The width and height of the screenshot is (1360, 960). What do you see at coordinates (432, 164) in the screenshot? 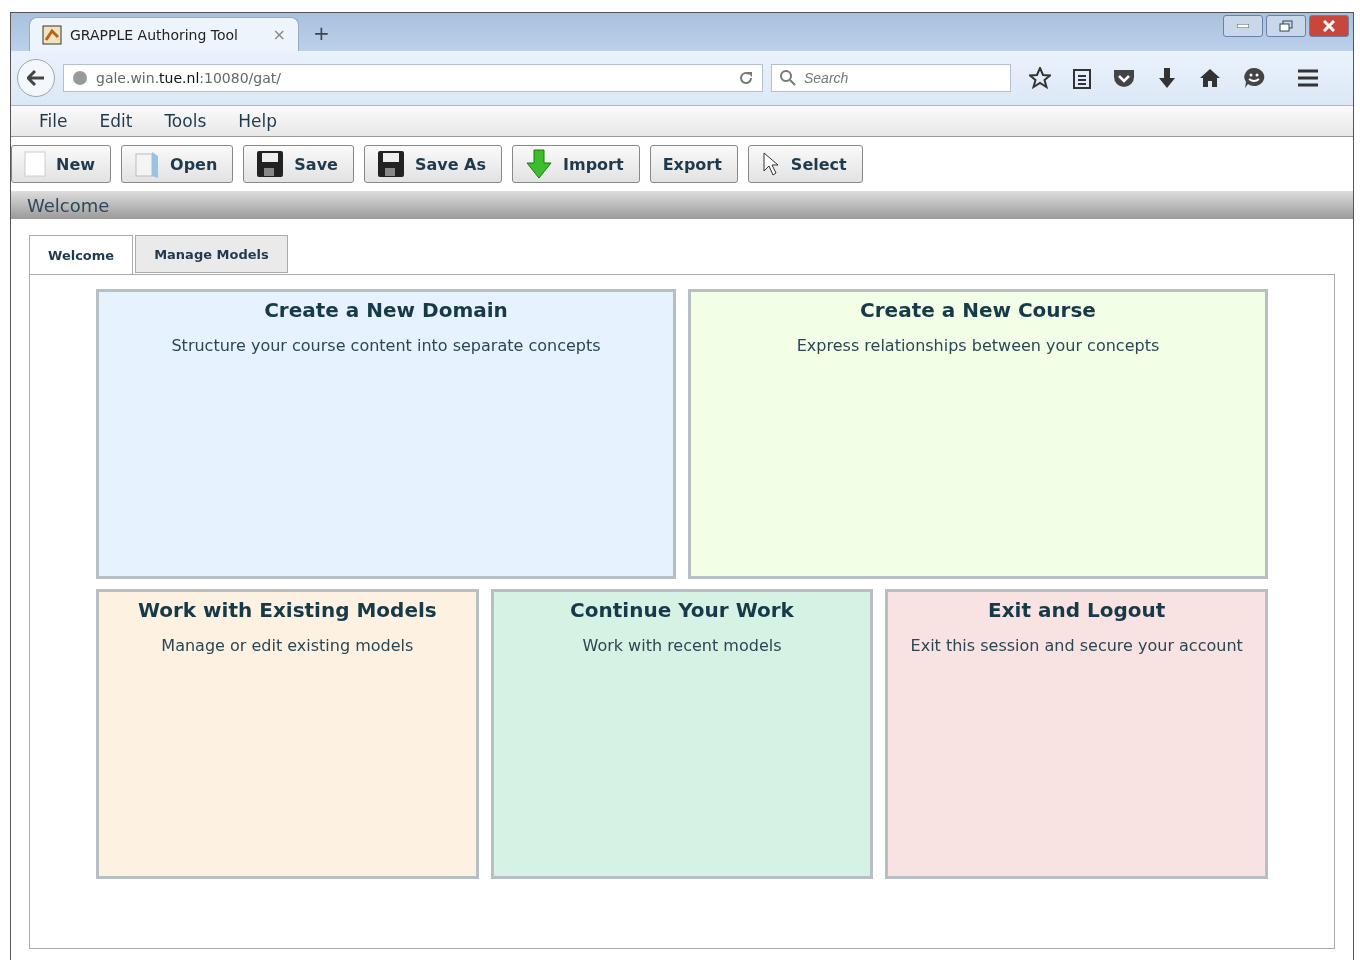
I see `toolbar-button: Save As` at bounding box center [432, 164].